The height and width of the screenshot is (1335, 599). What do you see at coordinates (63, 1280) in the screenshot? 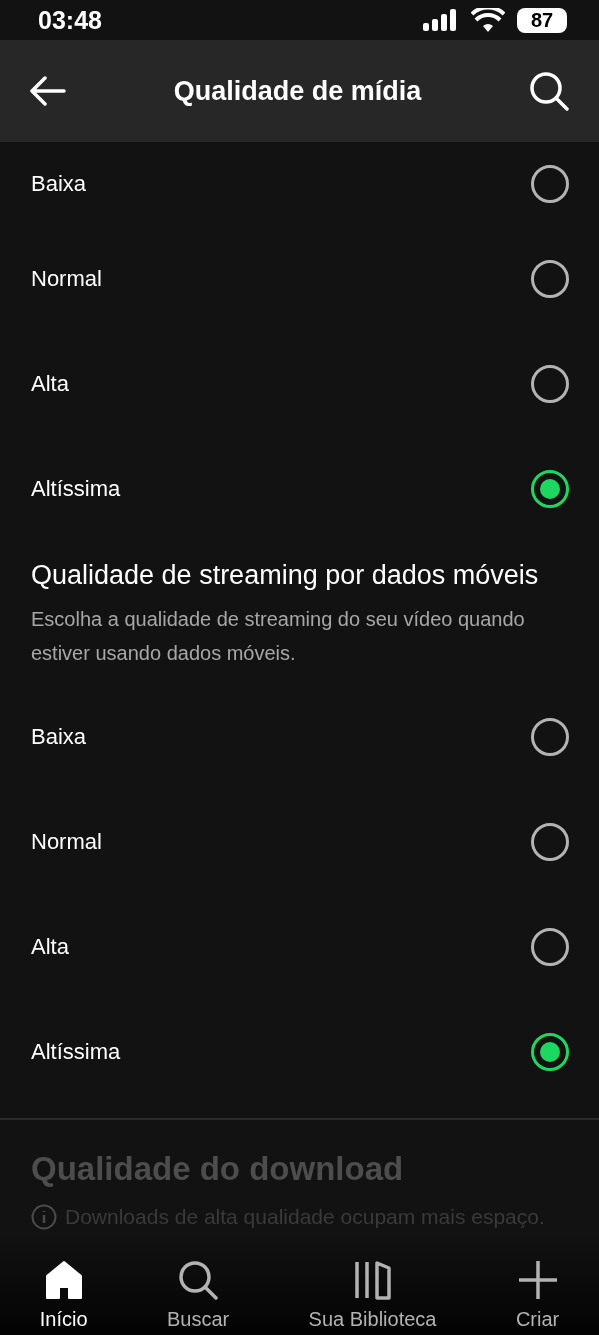
I see `home-icon` at bounding box center [63, 1280].